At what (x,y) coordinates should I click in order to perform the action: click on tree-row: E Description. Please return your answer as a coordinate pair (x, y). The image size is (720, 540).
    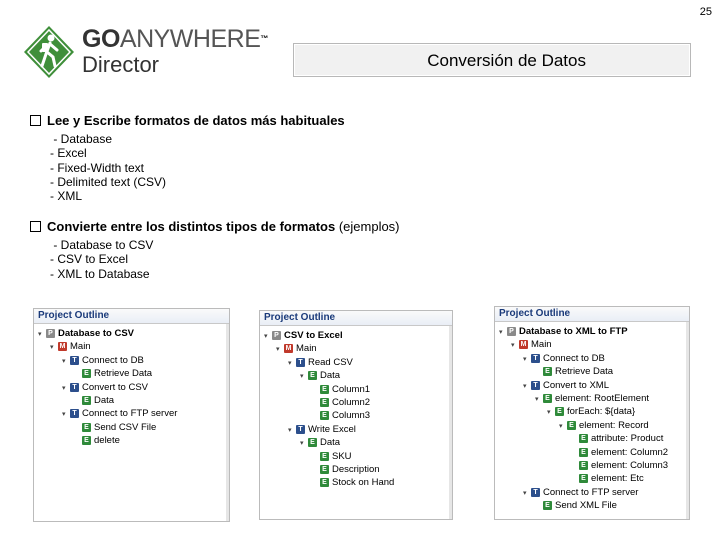
    Looking at the image, I should click on (346, 469).